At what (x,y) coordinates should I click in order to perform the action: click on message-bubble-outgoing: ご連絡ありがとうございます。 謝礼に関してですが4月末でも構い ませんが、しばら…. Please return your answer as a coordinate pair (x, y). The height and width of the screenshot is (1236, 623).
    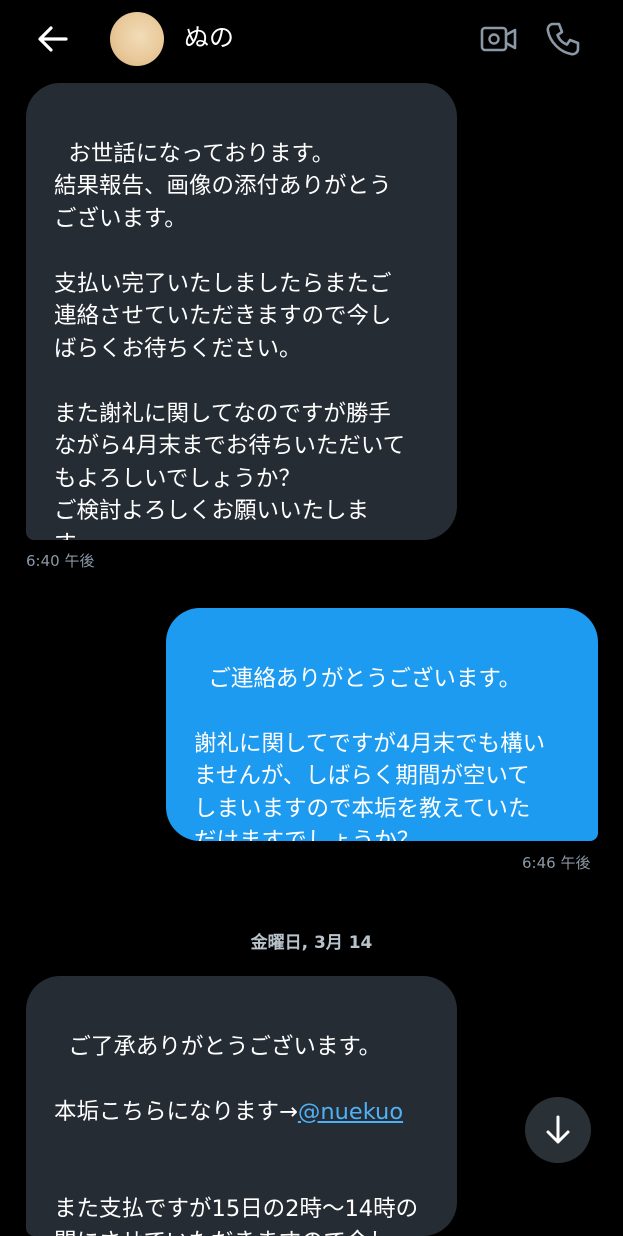
    Looking at the image, I should click on (382, 724).